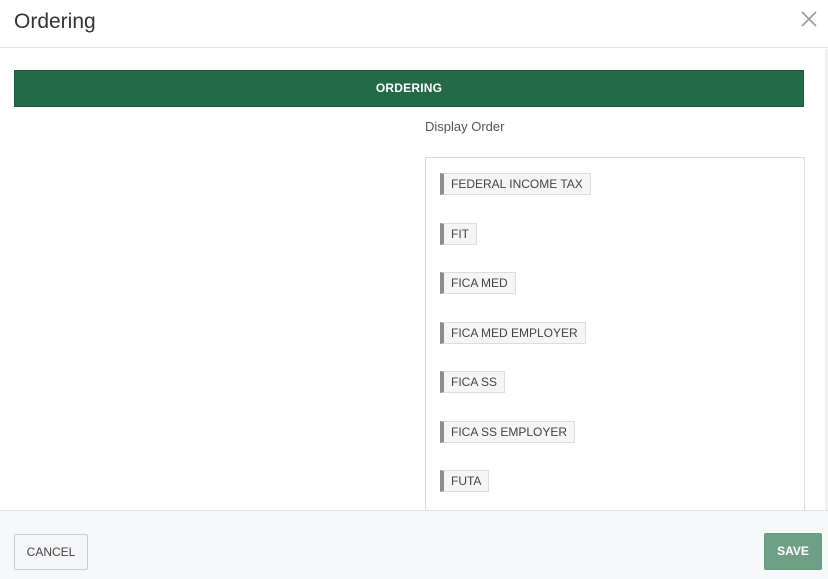  What do you see at coordinates (793, 551) in the screenshot?
I see `save-button: SAVE` at bounding box center [793, 551].